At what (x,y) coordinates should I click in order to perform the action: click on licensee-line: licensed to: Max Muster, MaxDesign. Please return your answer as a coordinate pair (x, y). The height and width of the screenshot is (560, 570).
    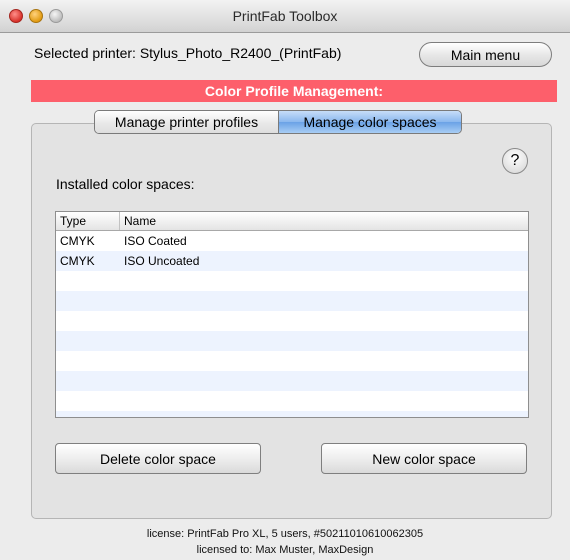
    Looking at the image, I should click on (285, 550).